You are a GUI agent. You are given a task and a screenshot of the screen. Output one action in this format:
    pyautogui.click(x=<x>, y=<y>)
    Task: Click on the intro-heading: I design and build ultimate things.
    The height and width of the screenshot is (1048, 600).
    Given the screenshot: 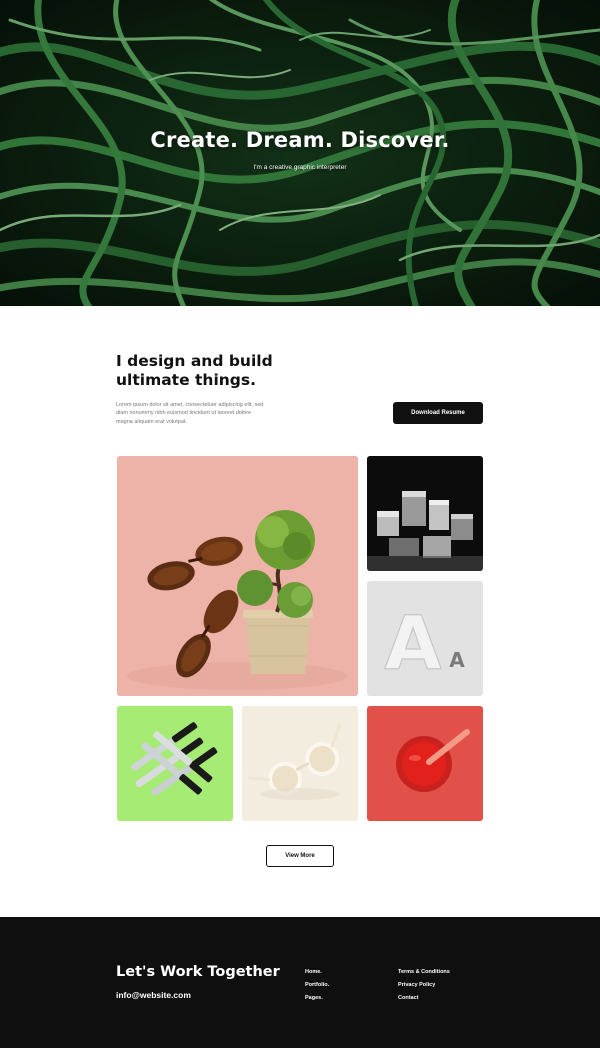 What is the action you would take?
    pyautogui.click(x=226, y=371)
    